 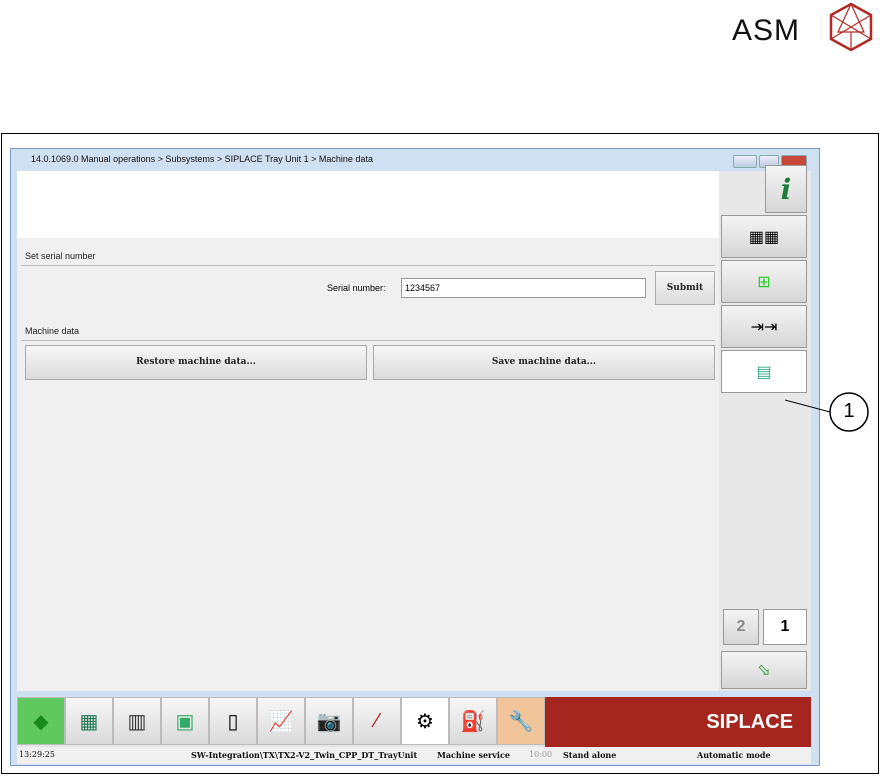 What do you see at coordinates (827, 412) in the screenshot?
I see `callout` at bounding box center [827, 412].